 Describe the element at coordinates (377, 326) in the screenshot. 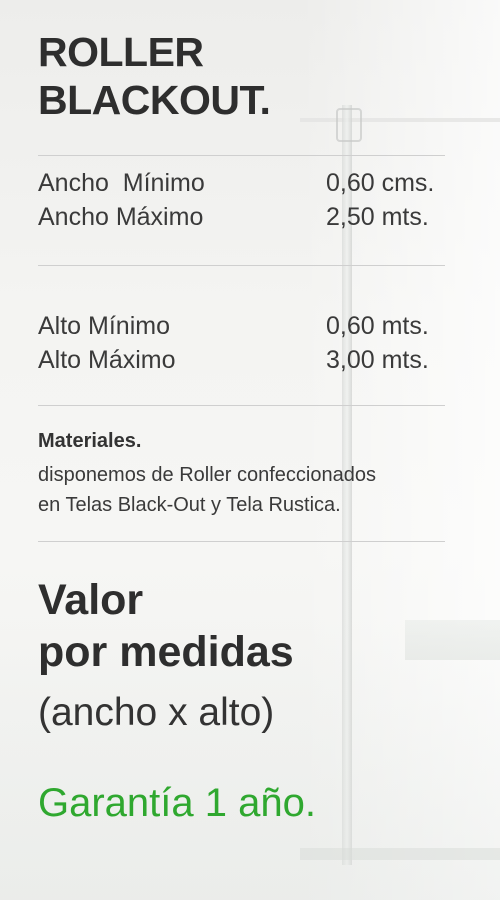

I see `spec-value: 0,60 mts.` at that location.